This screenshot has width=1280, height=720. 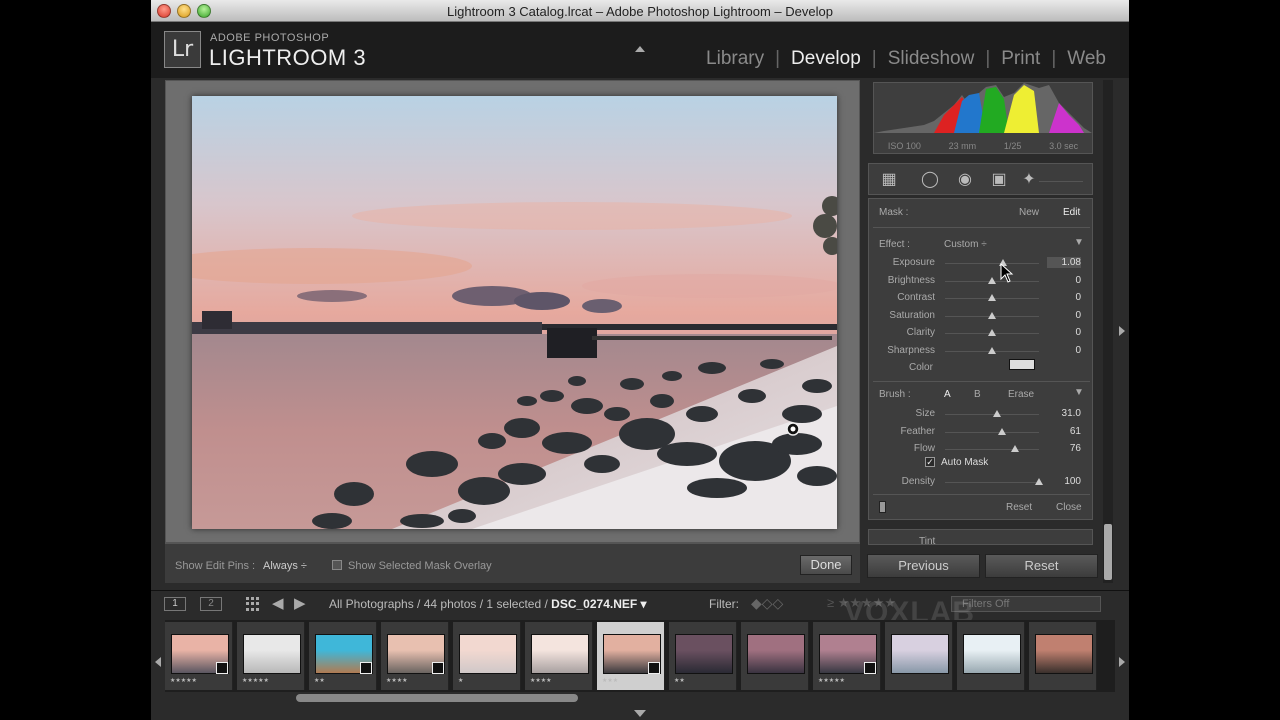 What do you see at coordinates (1021, 394) in the screenshot?
I see `brush-erase-button: Erase` at bounding box center [1021, 394].